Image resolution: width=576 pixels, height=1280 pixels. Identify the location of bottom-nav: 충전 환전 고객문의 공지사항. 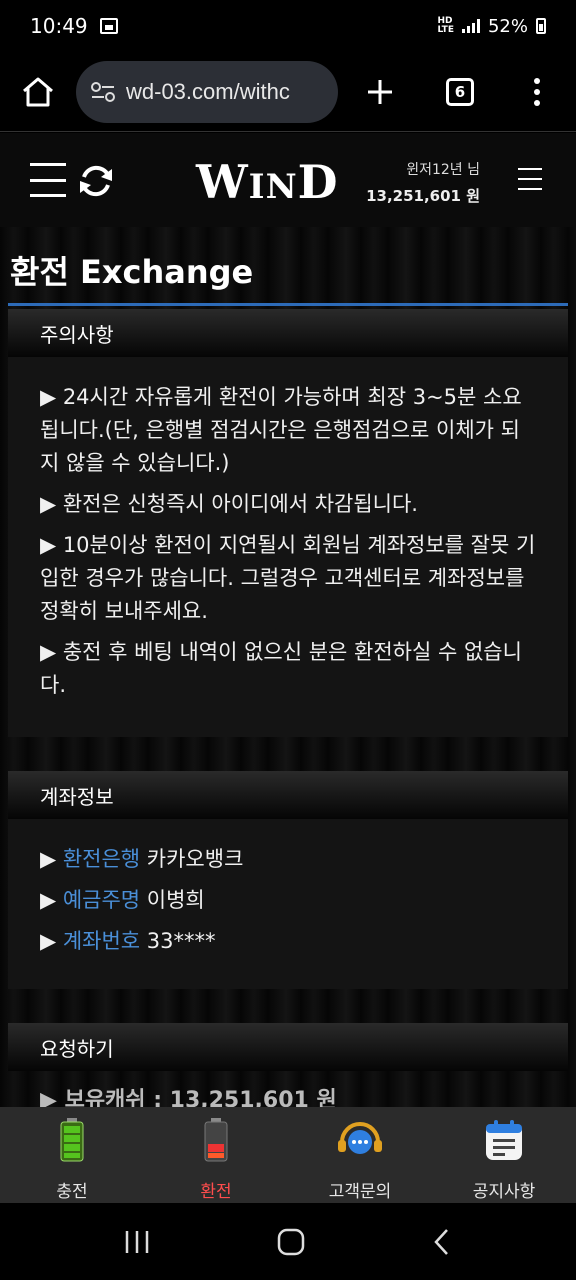
(288, 1155).